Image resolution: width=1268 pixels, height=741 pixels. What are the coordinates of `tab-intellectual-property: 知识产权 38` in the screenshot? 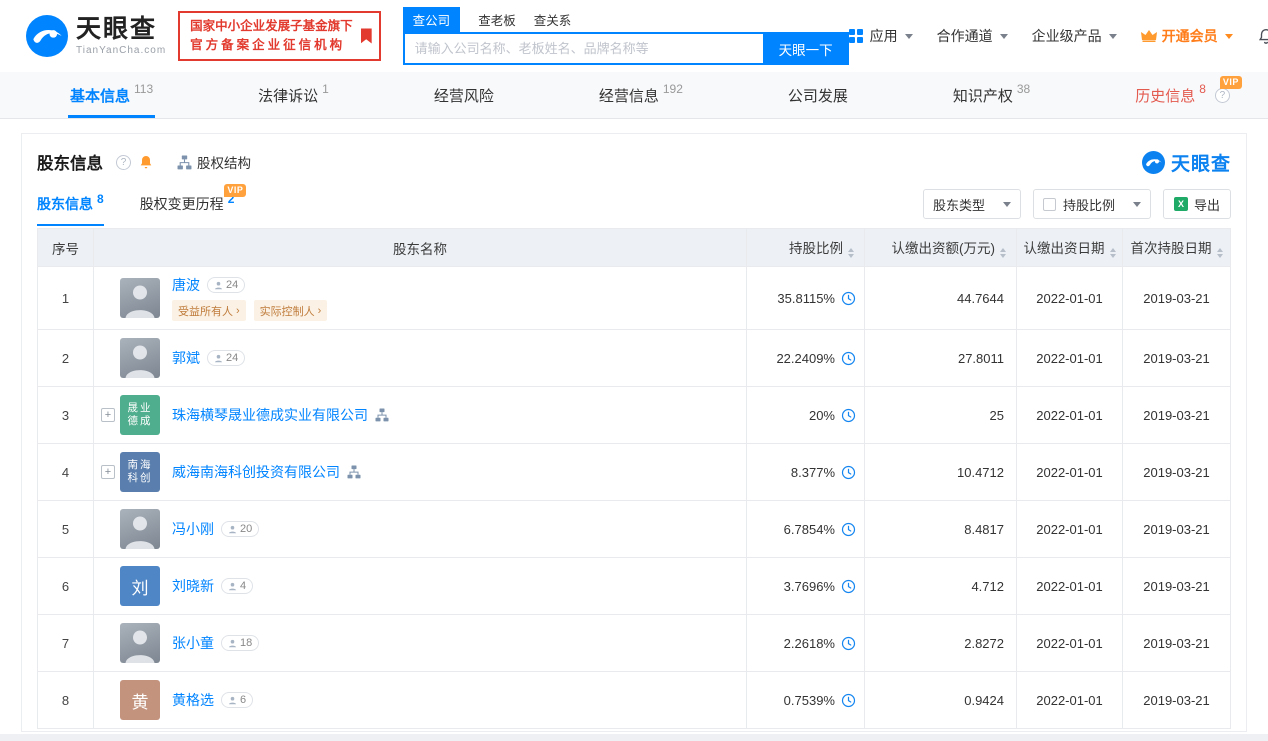 It's located at (991, 95).